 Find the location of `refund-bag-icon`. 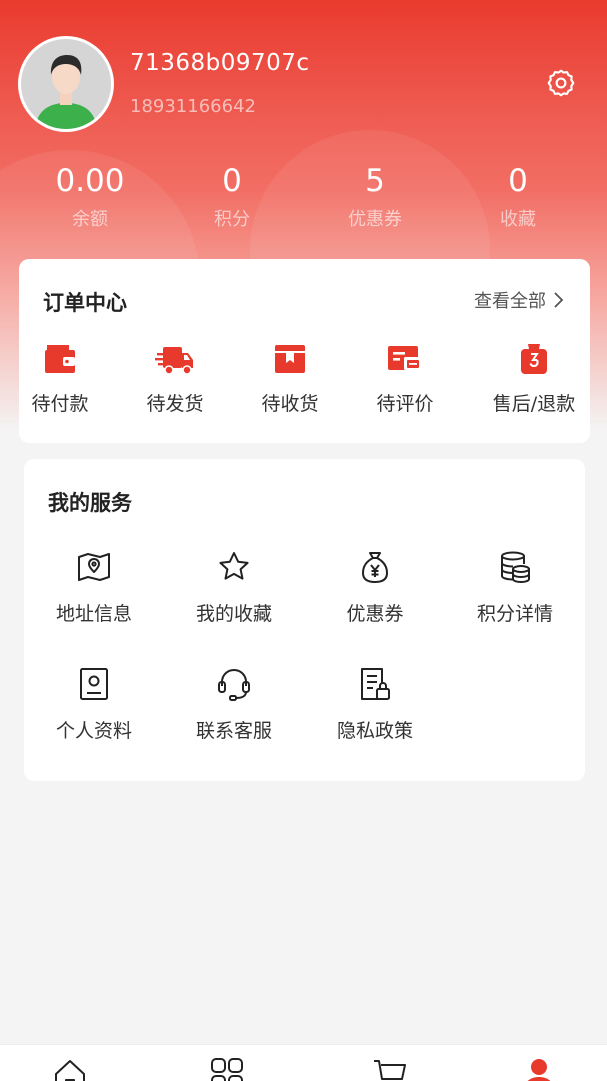

refund-bag-icon is located at coordinates (534, 359).